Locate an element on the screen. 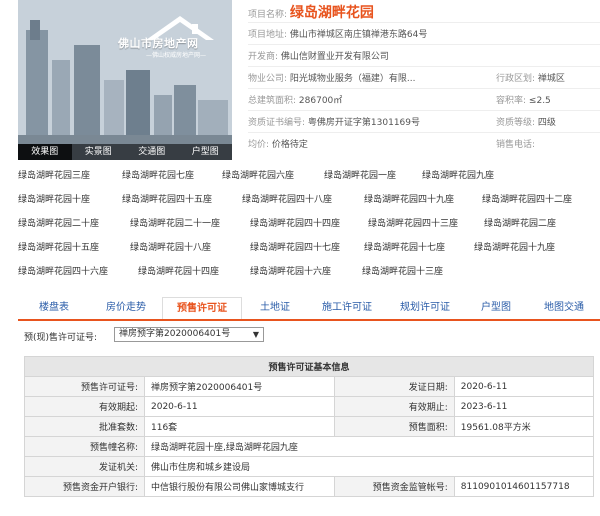  cell-label: 预售许可证号: is located at coordinates (84, 386).